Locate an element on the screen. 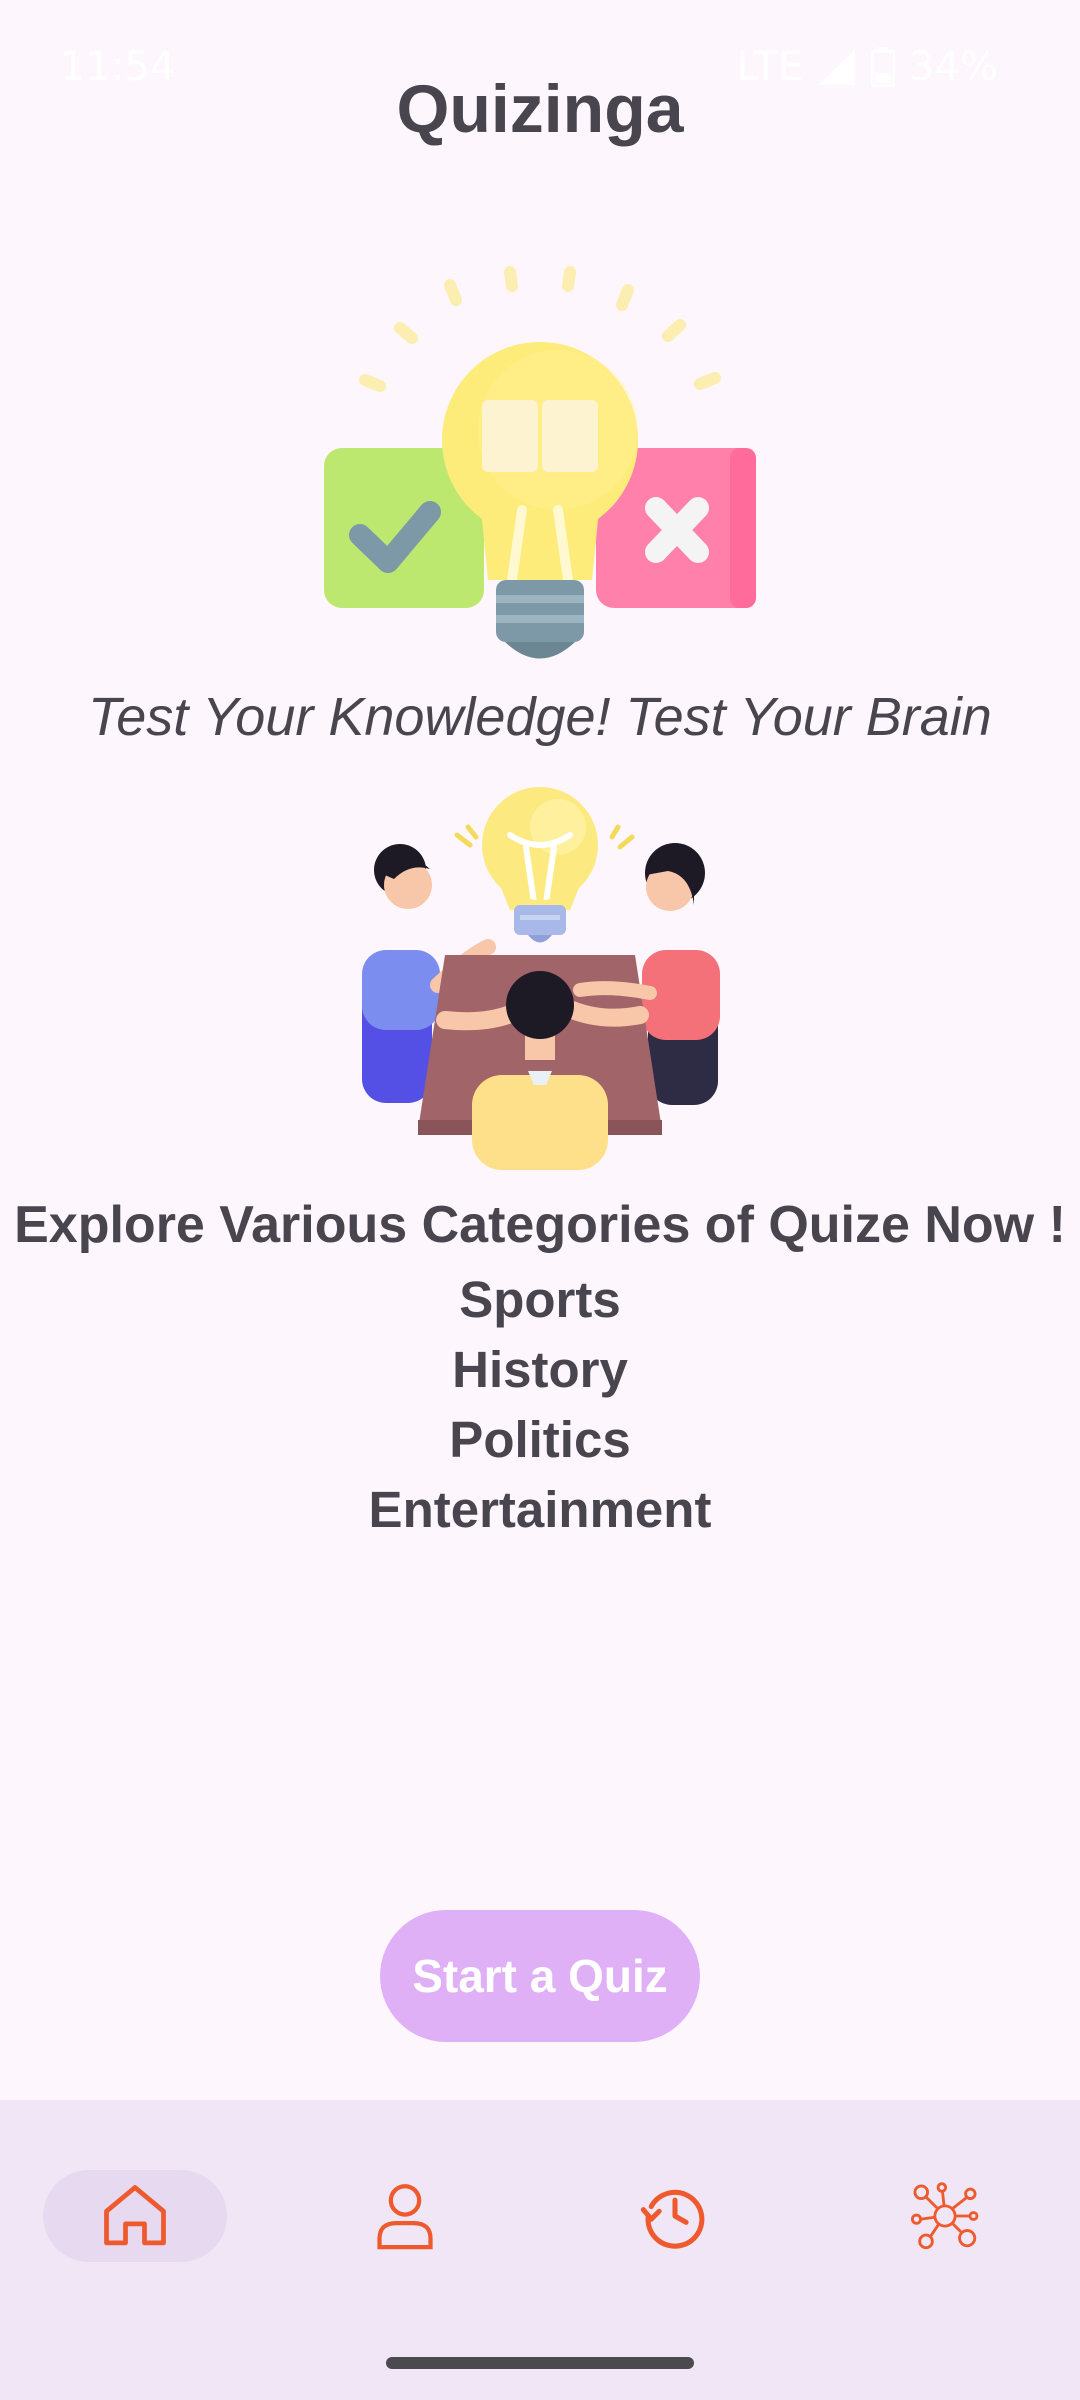 This screenshot has height=2400, width=1080. nav-item-history is located at coordinates (675, 2216).